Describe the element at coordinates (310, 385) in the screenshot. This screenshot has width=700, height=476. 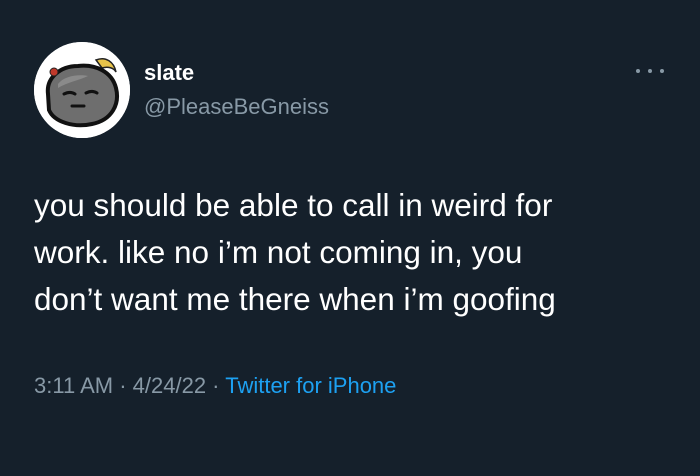
I see `tweet-source-link: Twitter for iPhone` at that location.